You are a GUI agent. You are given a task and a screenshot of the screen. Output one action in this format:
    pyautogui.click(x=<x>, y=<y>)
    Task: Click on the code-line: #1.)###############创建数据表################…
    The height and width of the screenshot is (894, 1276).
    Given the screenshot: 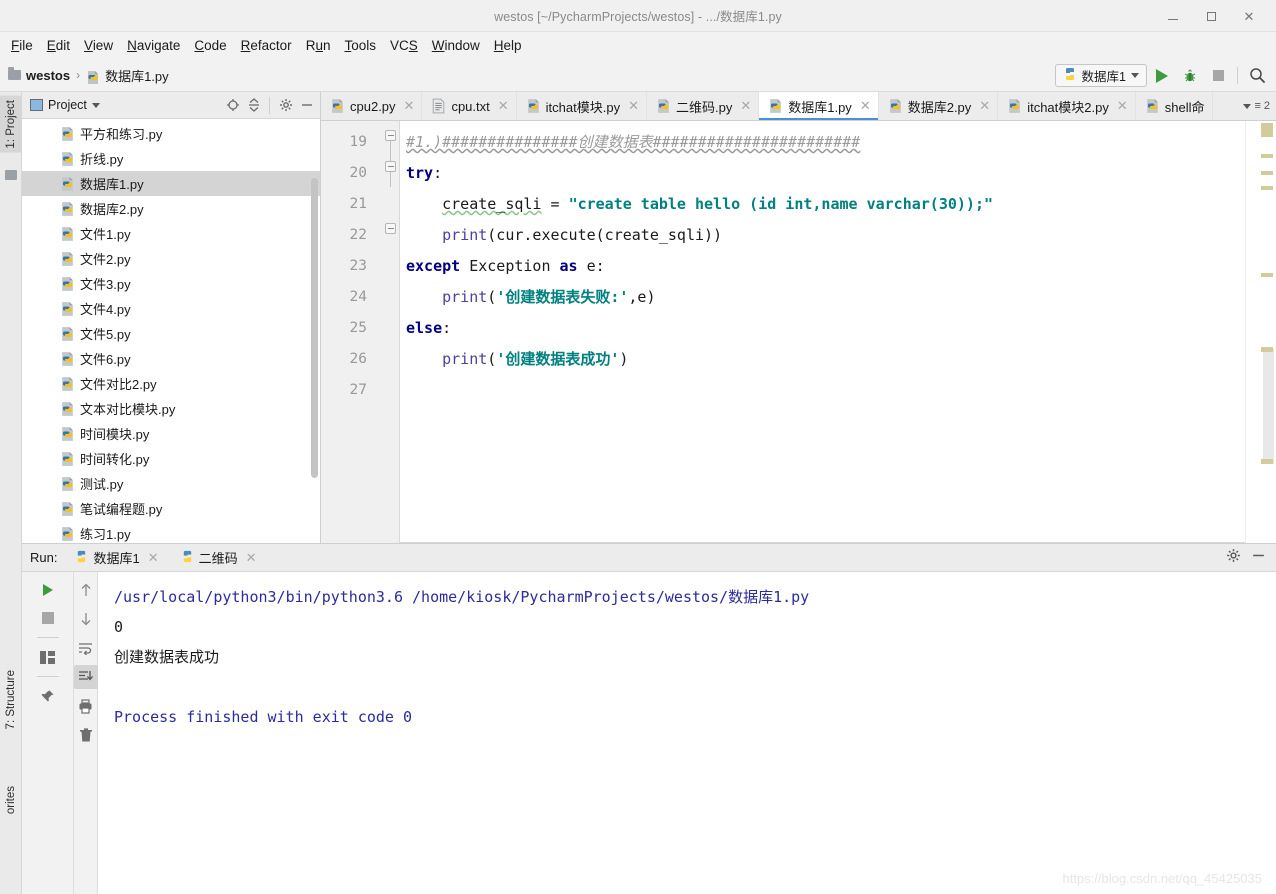 What is the action you would take?
    pyautogui.click(x=633, y=142)
    